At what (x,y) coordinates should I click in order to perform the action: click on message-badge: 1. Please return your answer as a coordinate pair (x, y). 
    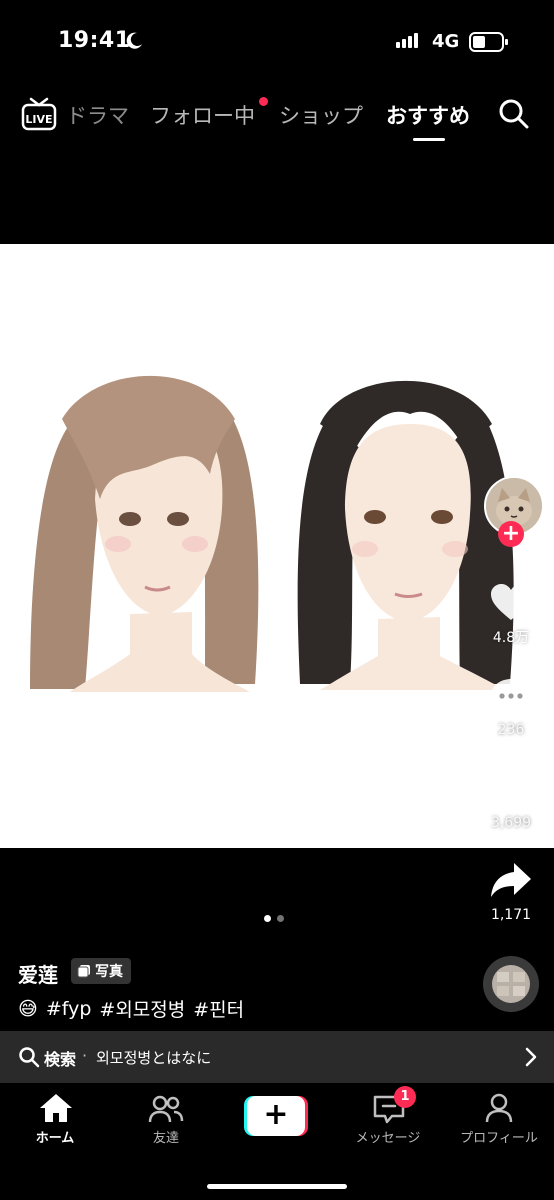
    Looking at the image, I should click on (405, 1097).